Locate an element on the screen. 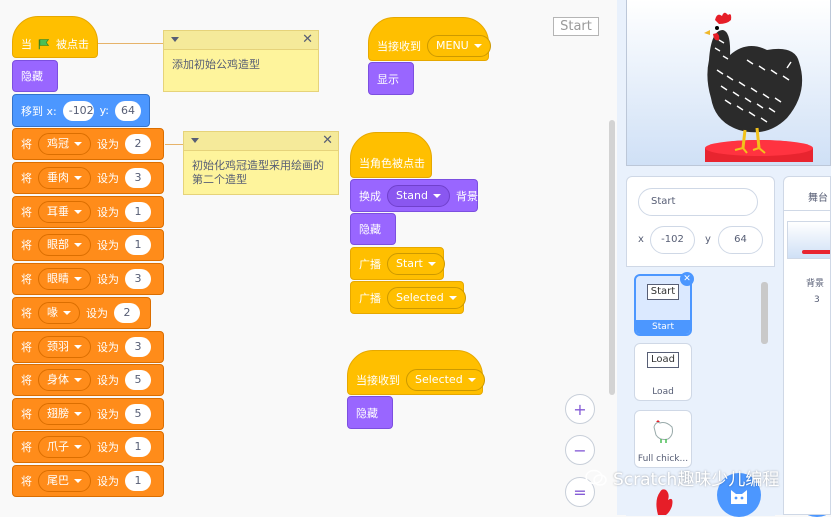  sprite-tile-start: Start ✕ Start is located at coordinates (664, 304).